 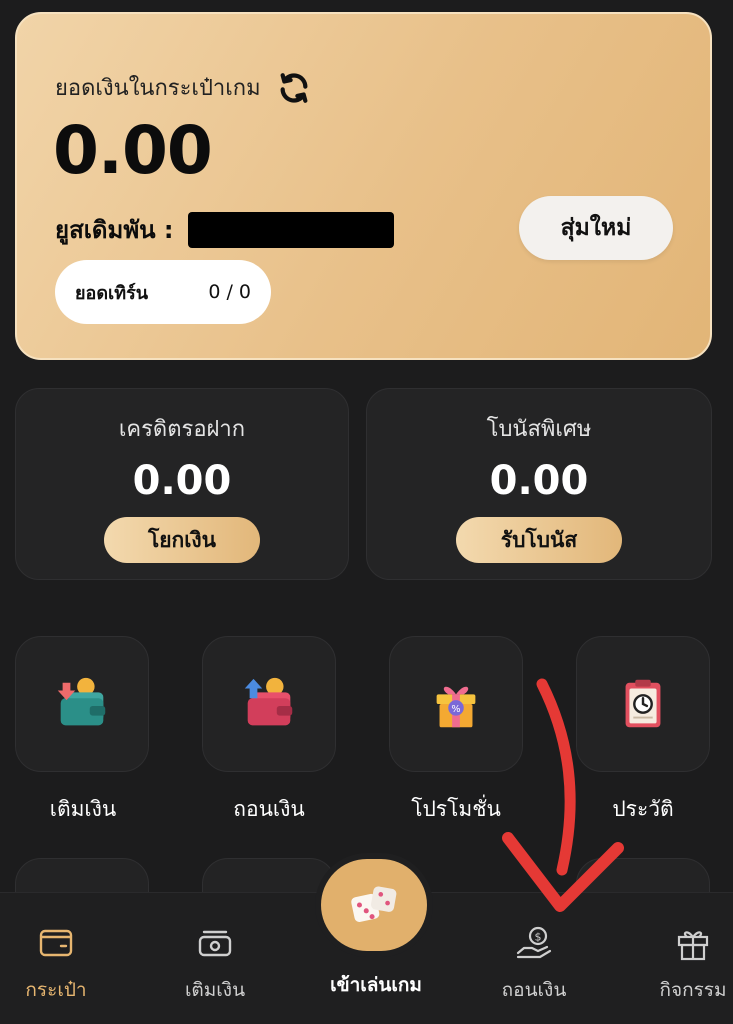 I want to click on nav-deposit: เติมเงิน, so click(x=215, y=964).